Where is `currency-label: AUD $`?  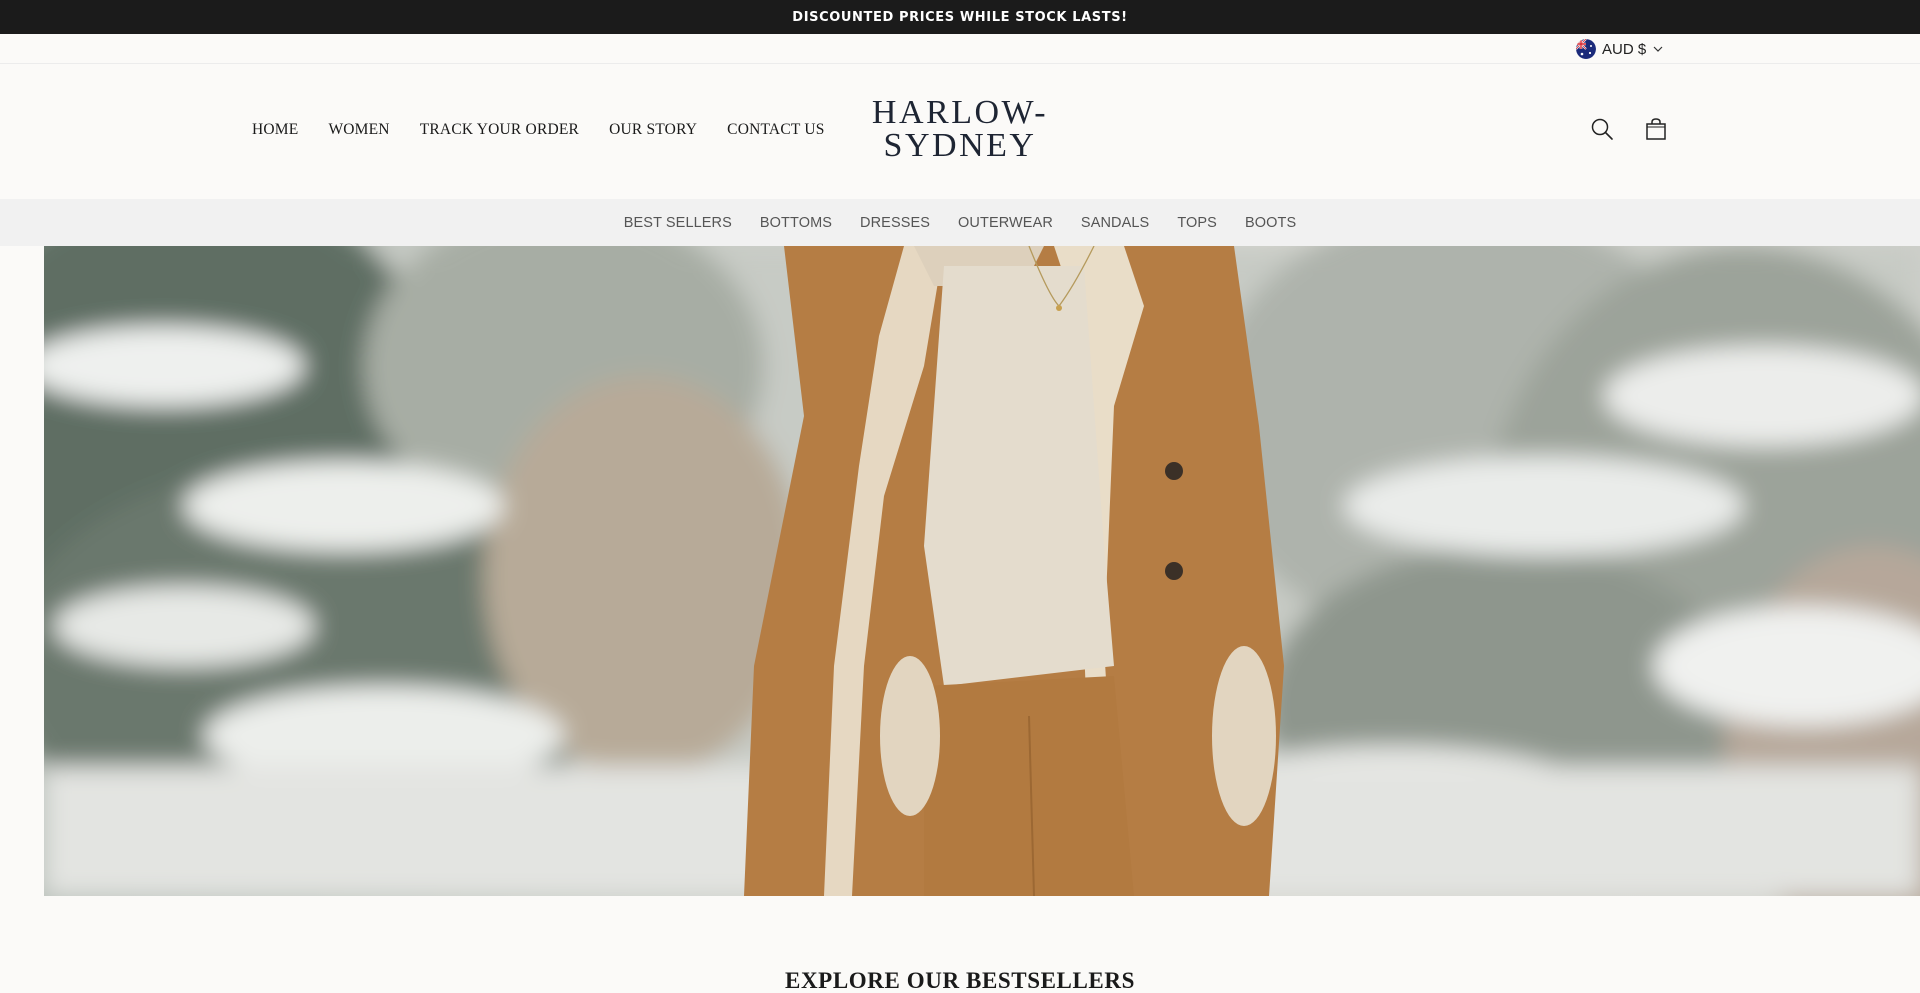 currency-label: AUD $ is located at coordinates (1624, 49).